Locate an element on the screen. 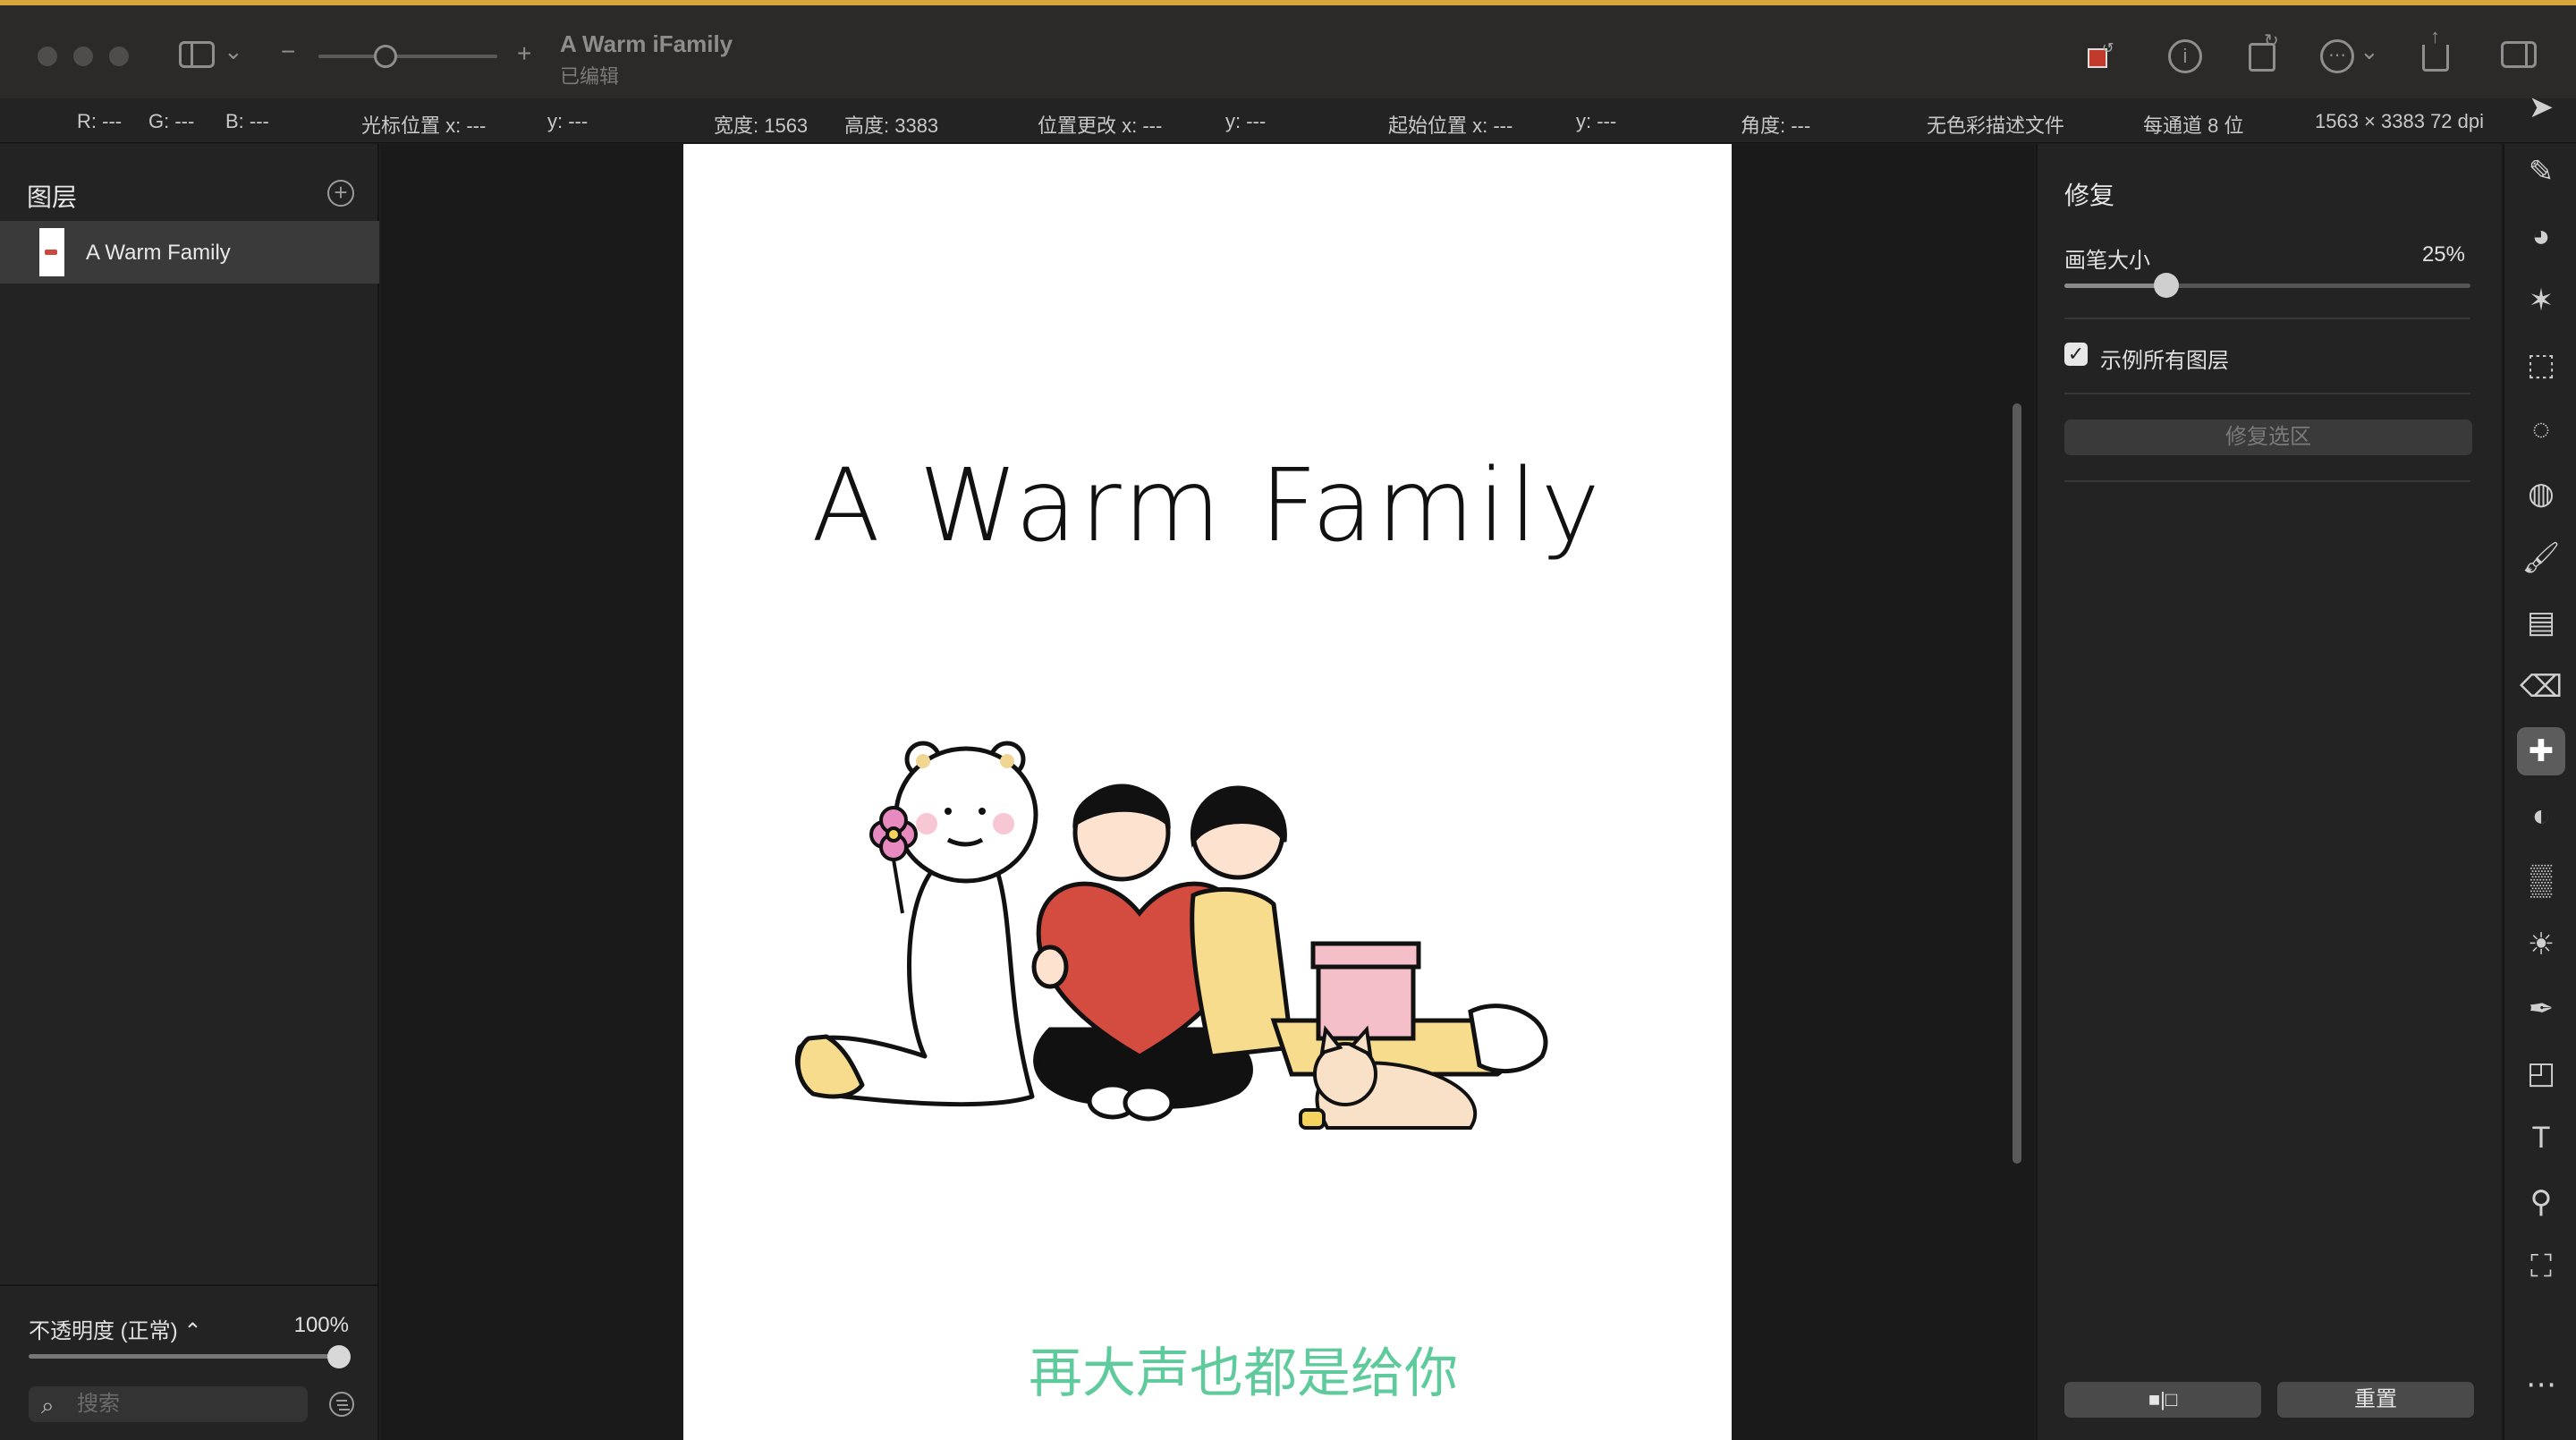  info-dims: 1563 × 3383 72 dpi is located at coordinates (2400, 121).